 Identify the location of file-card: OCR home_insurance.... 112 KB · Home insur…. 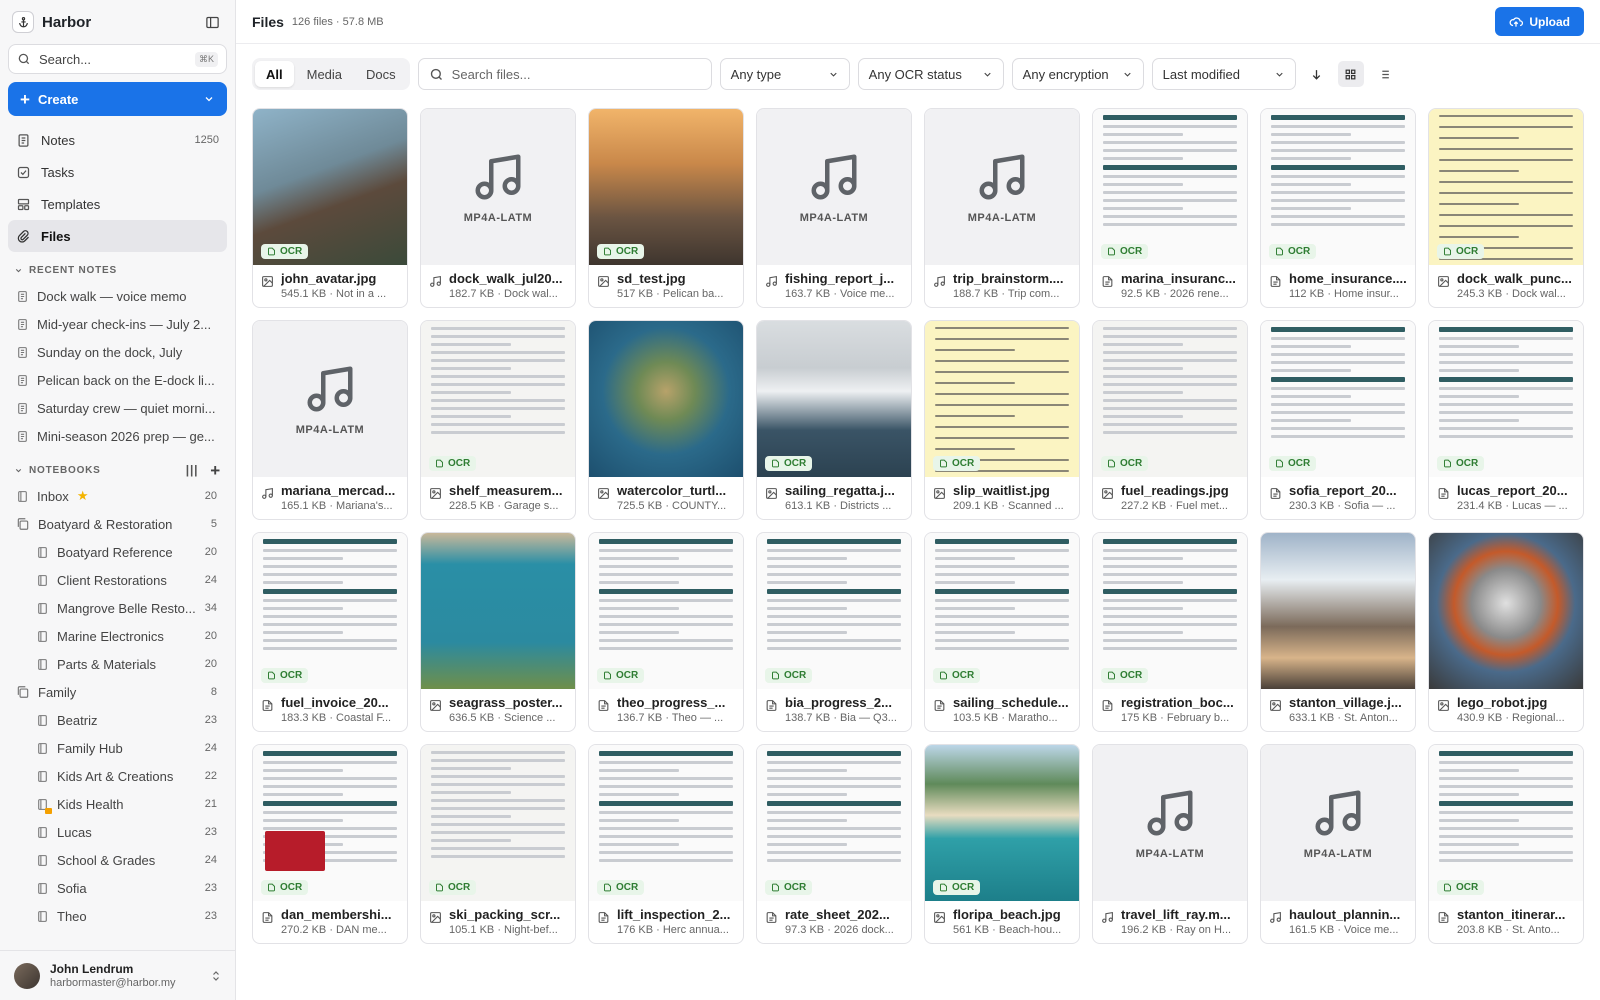
(1338, 208).